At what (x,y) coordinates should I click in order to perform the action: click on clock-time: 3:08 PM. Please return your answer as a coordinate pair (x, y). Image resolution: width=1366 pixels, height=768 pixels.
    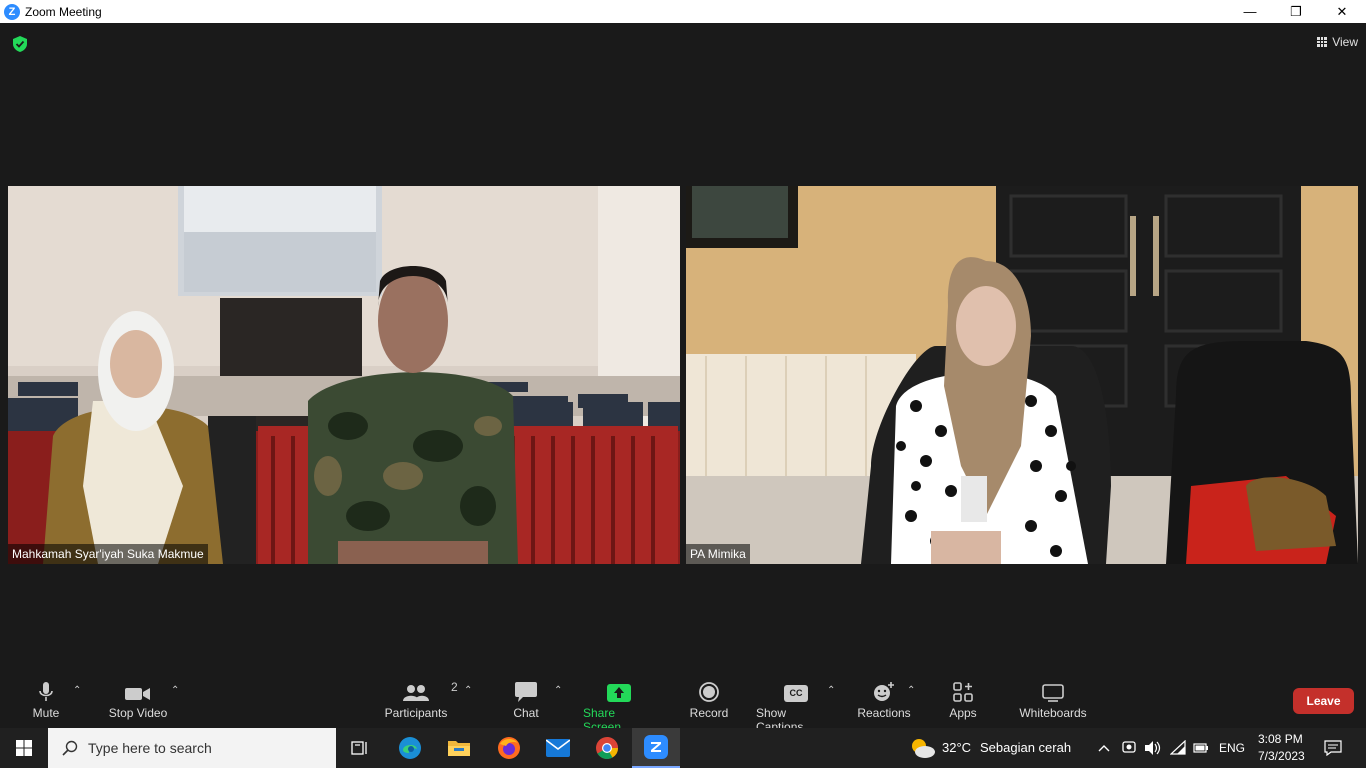
    Looking at the image, I should click on (1280, 739).